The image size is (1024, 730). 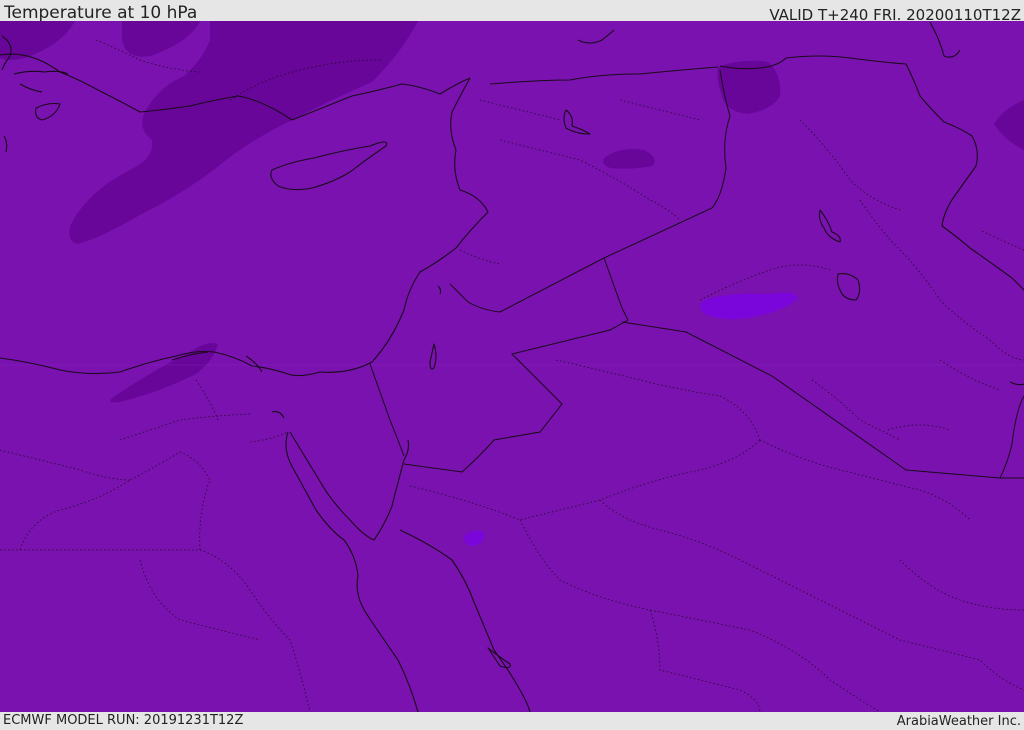 What do you see at coordinates (123, 720) in the screenshot?
I see `model-run-label: ECMWF MODEL RUN: 20191231T12Z` at bounding box center [123, 720].